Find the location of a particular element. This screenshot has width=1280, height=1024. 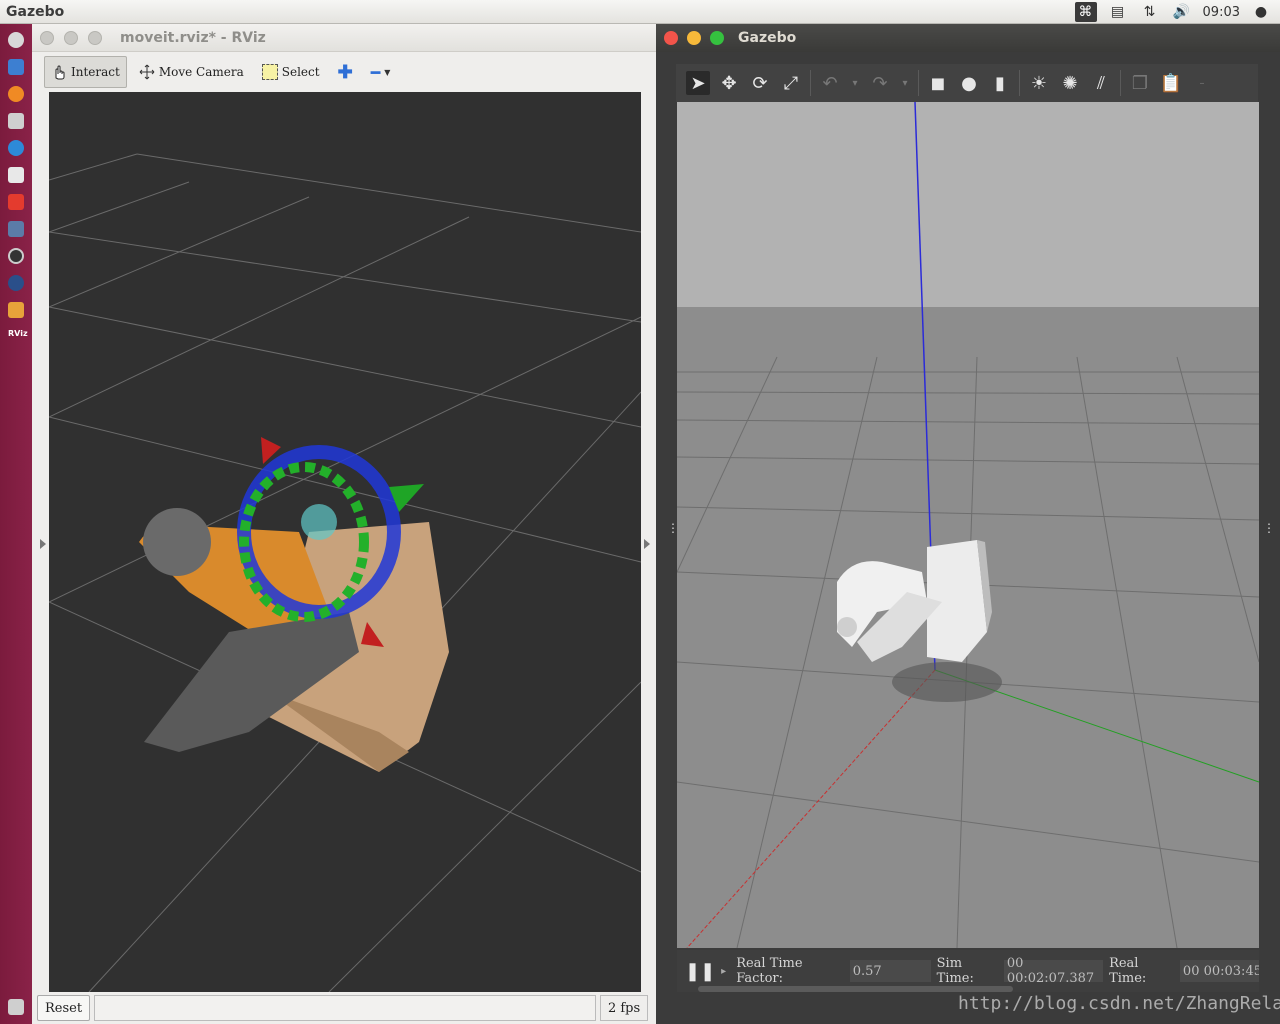

step-icon: ▸ is located at coordinates (723, 971).